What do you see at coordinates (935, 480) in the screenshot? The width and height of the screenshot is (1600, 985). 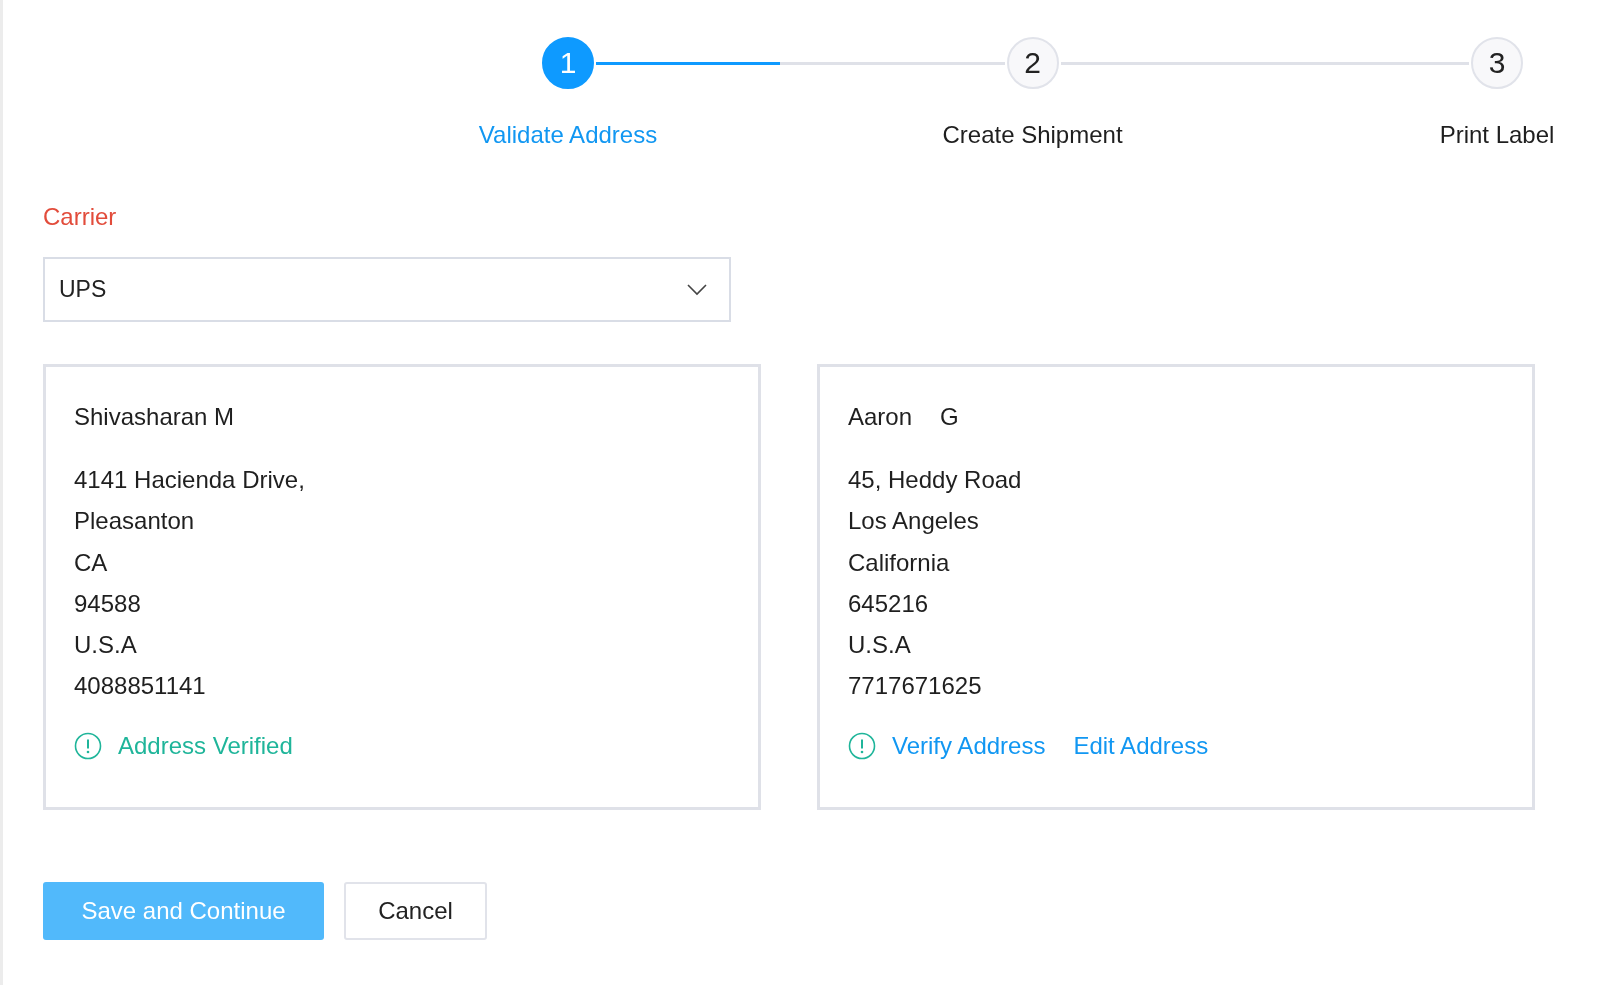 I see `address-line: 45, Heddy Road` at bounding box center [935, 480].